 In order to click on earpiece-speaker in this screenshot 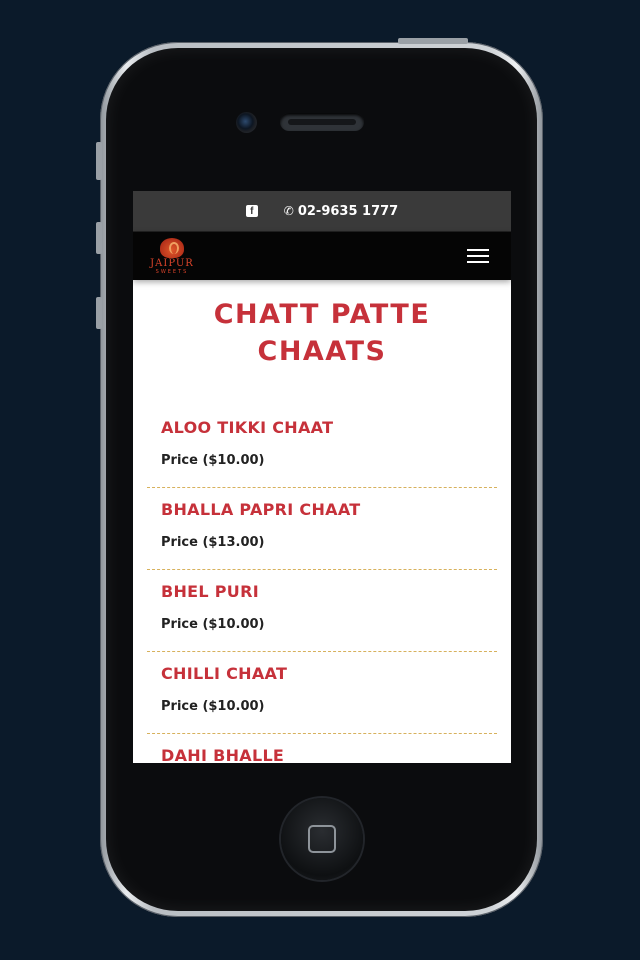, I will do `click(322, 122)`.